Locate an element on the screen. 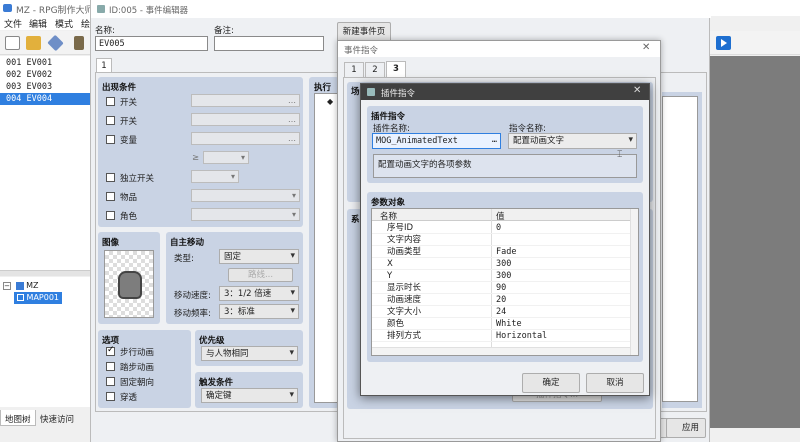  direction-fix-checkbox is located at coordinates (110, 381).